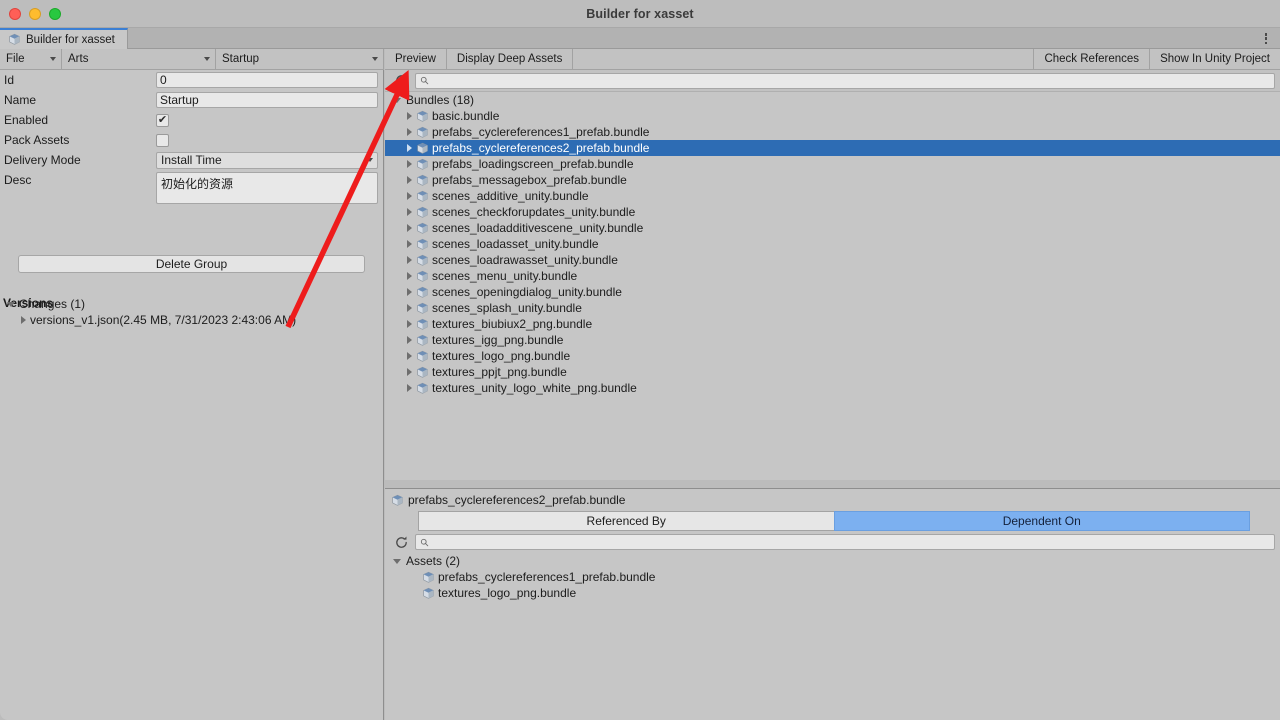  Describe the element at coordinates (626, 521) in the screenshot. I see `segment-referenced-by: Referenced By` at that location.